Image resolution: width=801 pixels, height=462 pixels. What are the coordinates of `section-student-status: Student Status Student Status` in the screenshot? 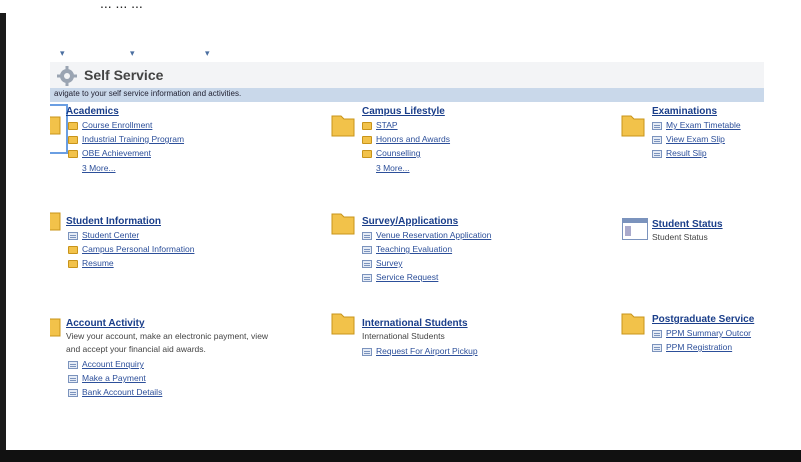 It's located at (692, 232).